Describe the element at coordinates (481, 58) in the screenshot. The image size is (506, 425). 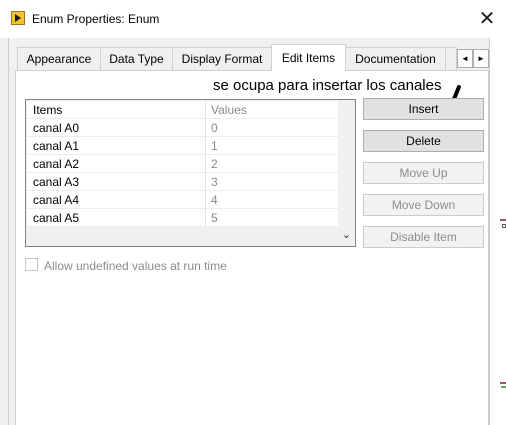
I see `tab-scroll-right-button: ►` at that location.